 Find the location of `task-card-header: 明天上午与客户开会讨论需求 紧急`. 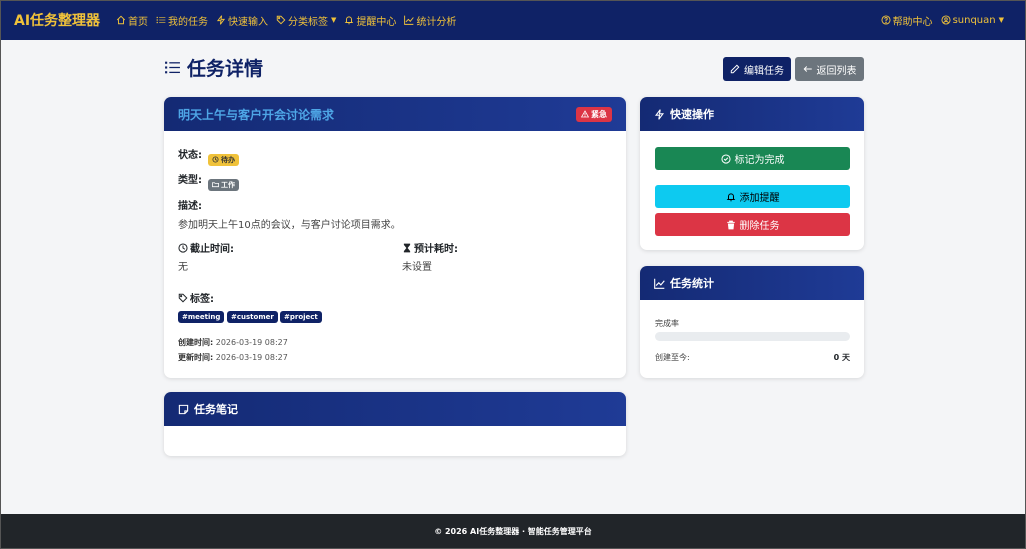

task-card-header: 明天上午与客户开会讨论需求 紧急 is located at coordinates (395, 114).